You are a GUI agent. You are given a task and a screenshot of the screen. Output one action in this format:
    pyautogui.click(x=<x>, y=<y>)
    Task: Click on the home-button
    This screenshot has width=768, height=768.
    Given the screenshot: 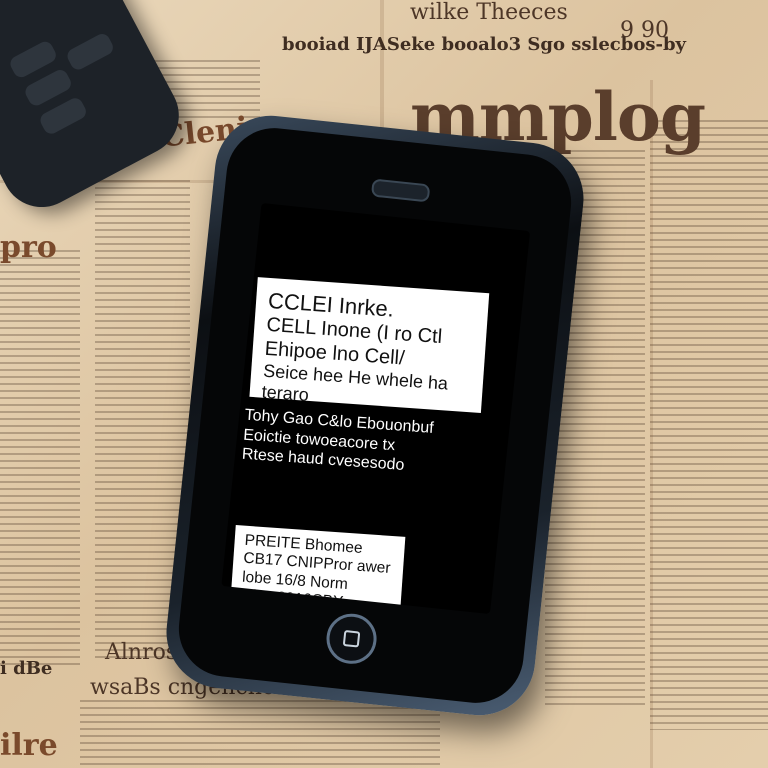 What is the action you would take?
    pyautogui.click(x=352, y=639)
    